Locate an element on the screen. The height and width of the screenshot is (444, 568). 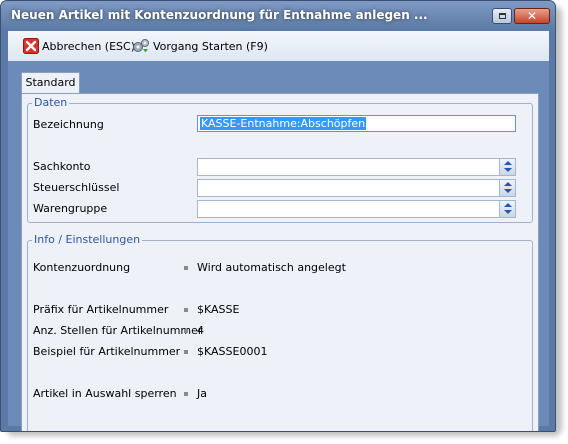
group-info-title: Info / Einstellungen is located at coordinates (87, 239).